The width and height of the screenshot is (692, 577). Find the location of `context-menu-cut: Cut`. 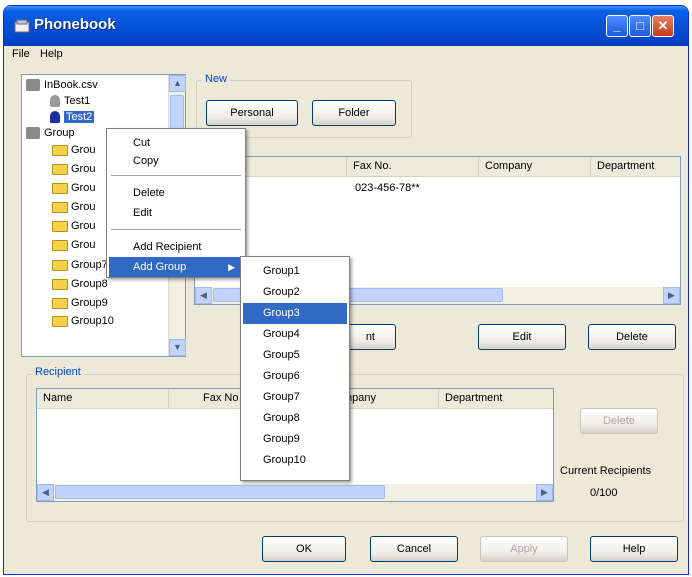

context-menu-cut: Cut is located at coordinates (176, 143).